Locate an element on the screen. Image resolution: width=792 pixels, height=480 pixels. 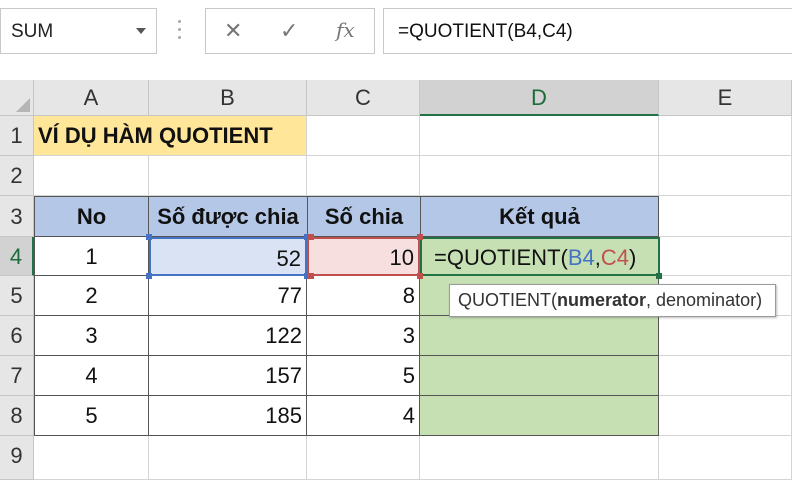
column-header-e: E is located at coordinates (725, 98).